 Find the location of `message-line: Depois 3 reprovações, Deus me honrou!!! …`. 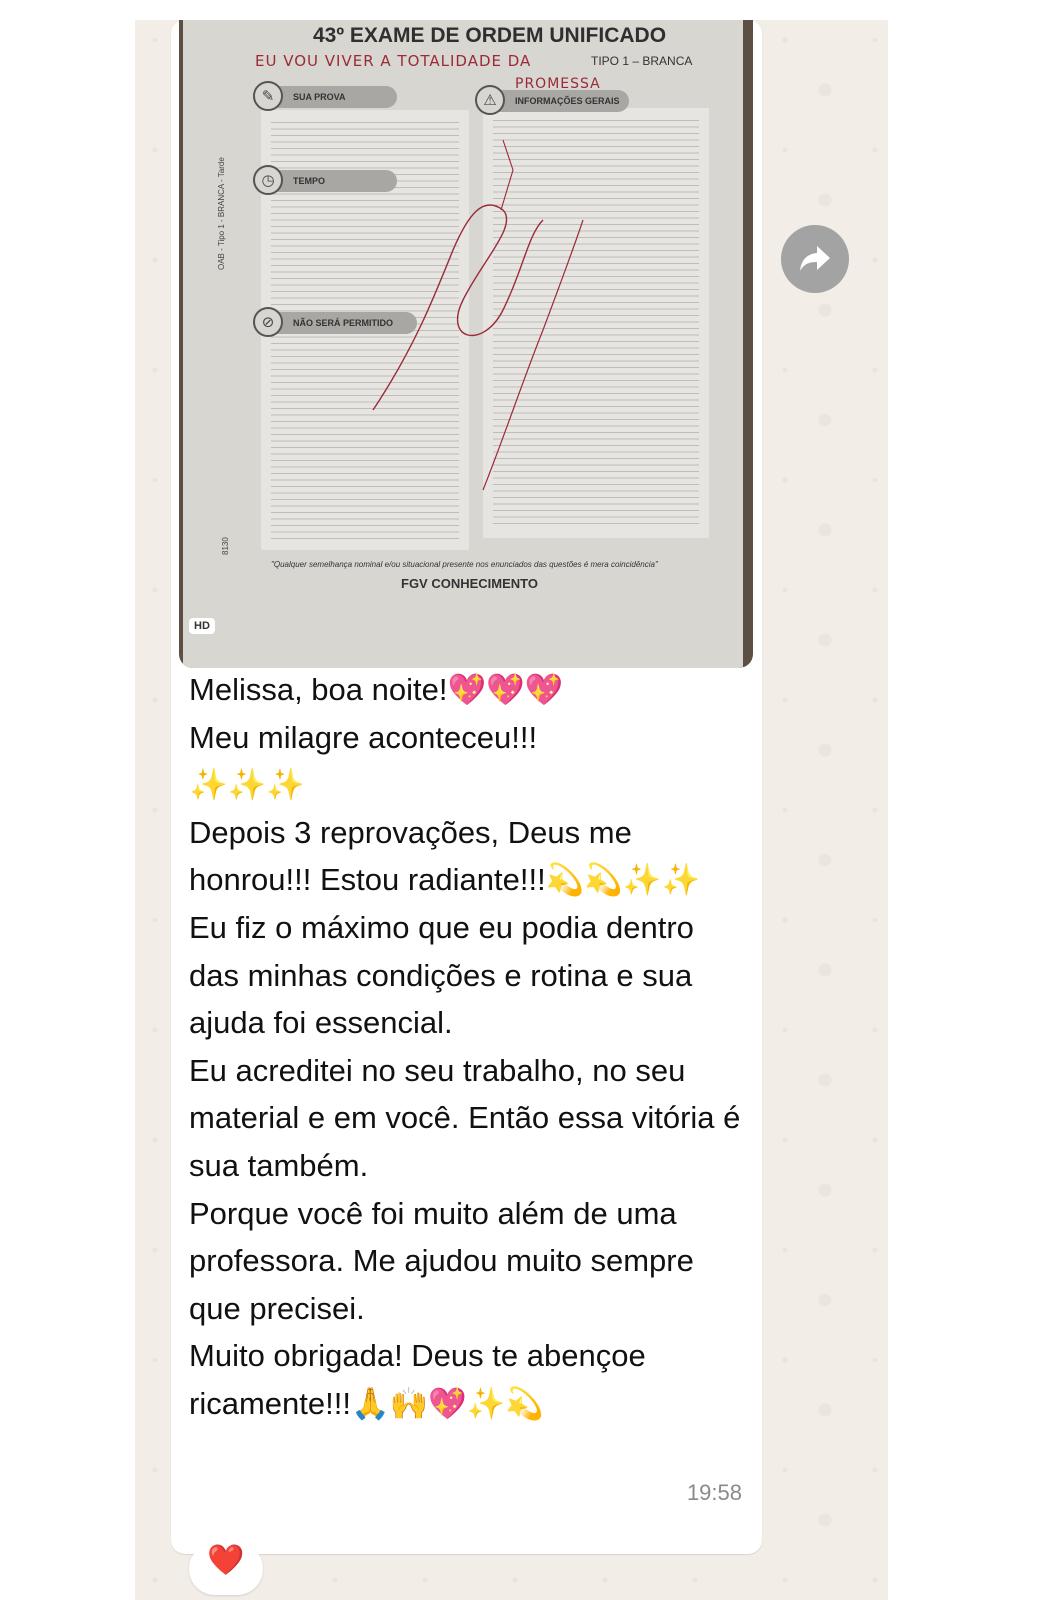

message-line: Depois 3 reprovações, Deus me honrou!!! … is located at coordinates (445, 856).